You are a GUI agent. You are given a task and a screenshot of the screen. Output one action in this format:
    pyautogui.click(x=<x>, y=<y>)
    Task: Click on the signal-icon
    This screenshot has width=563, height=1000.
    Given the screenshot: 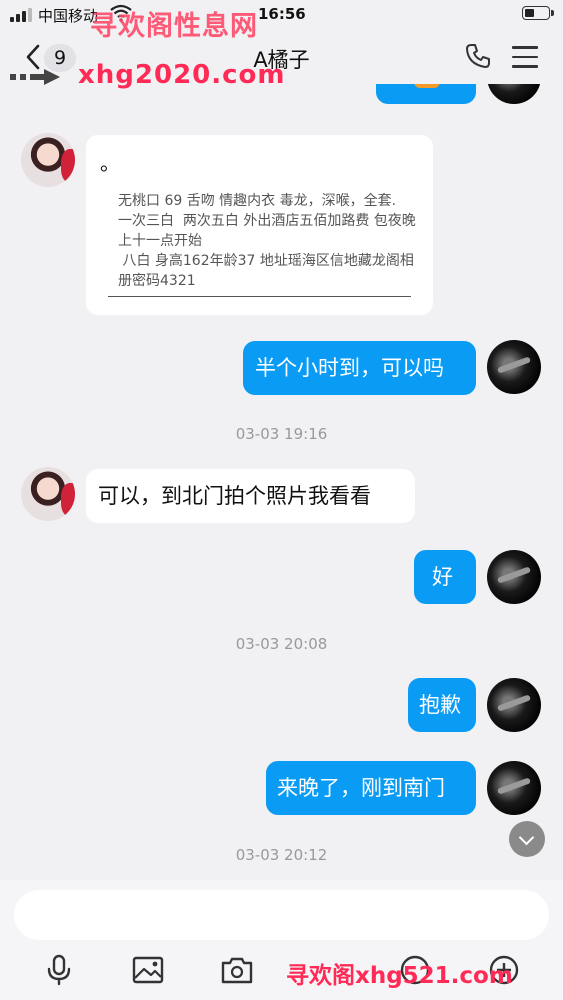 What is the action you would take?
    pyautogui.click(x=22, y=15)
    